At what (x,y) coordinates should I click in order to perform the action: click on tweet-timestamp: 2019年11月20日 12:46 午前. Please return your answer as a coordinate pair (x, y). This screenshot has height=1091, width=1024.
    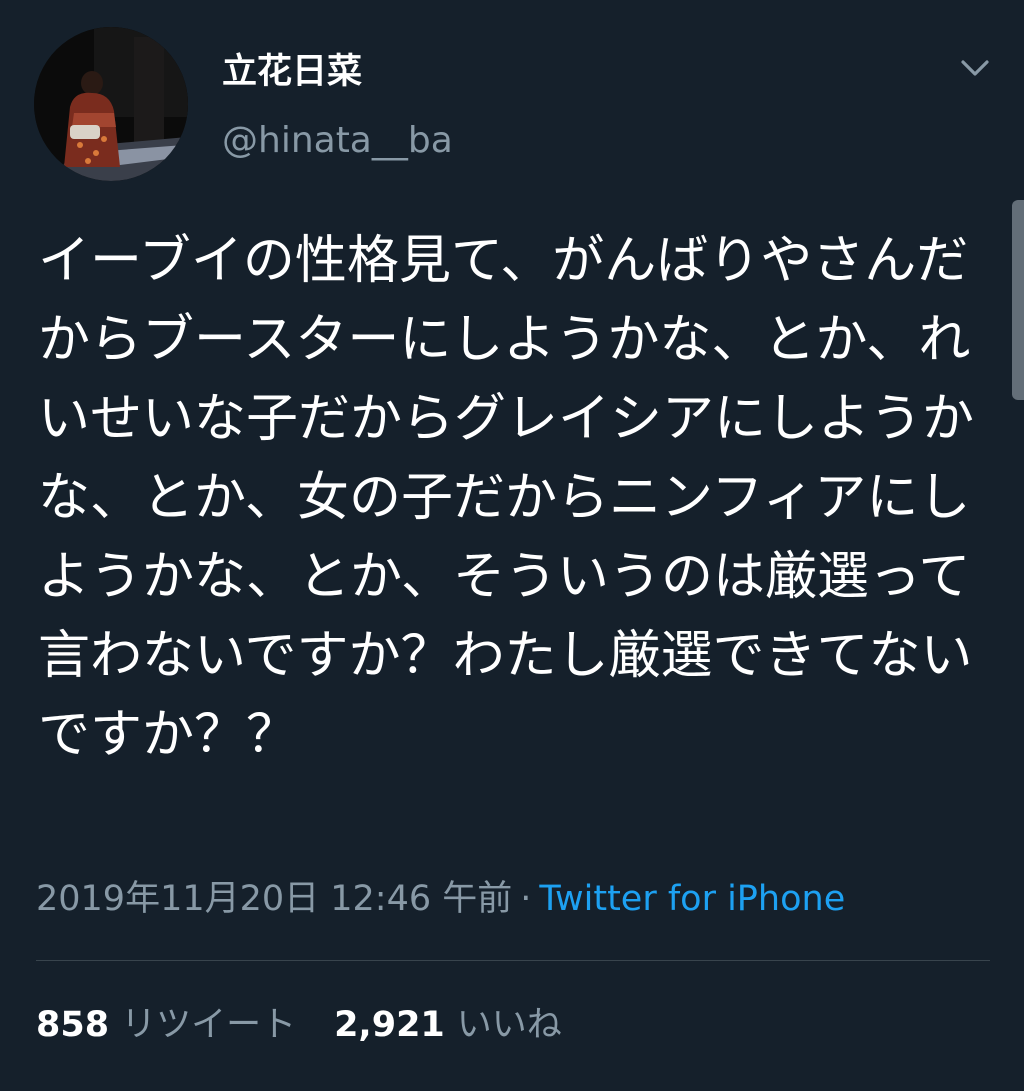
    Looking at the image, I should click on (274, 899).